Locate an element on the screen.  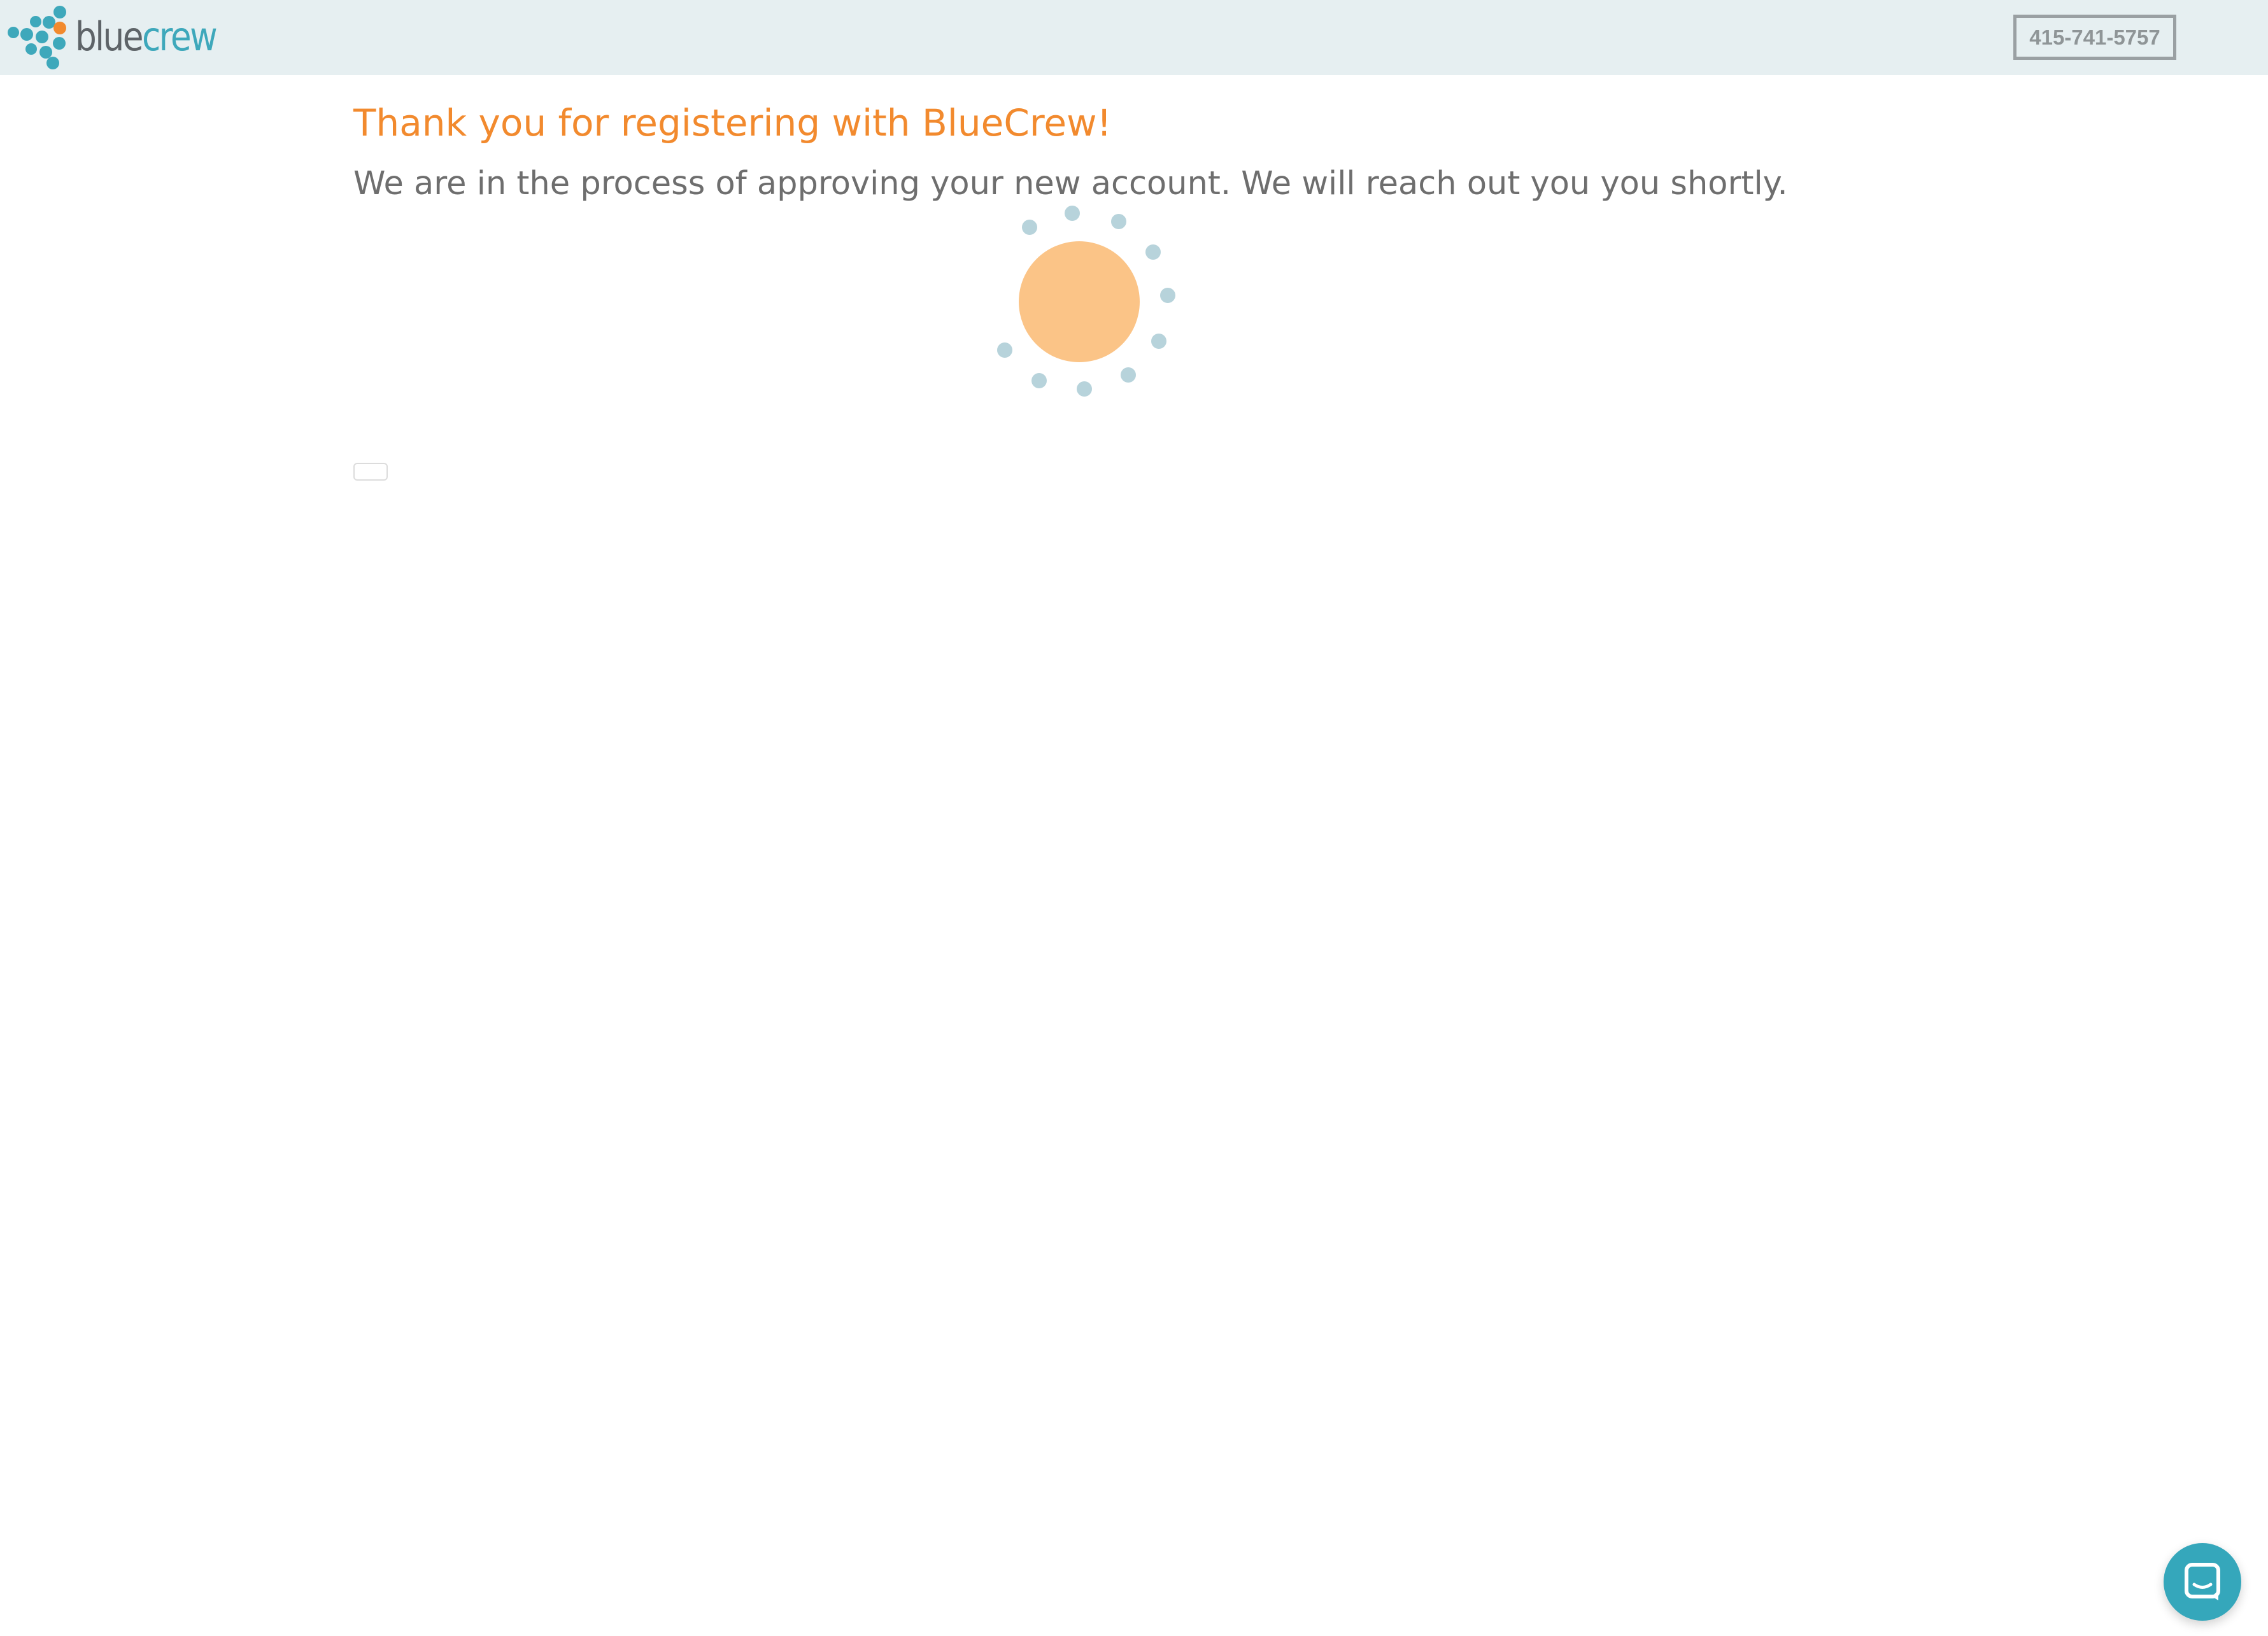
logo-word-blue: blue is located at coordinates (109, 36).